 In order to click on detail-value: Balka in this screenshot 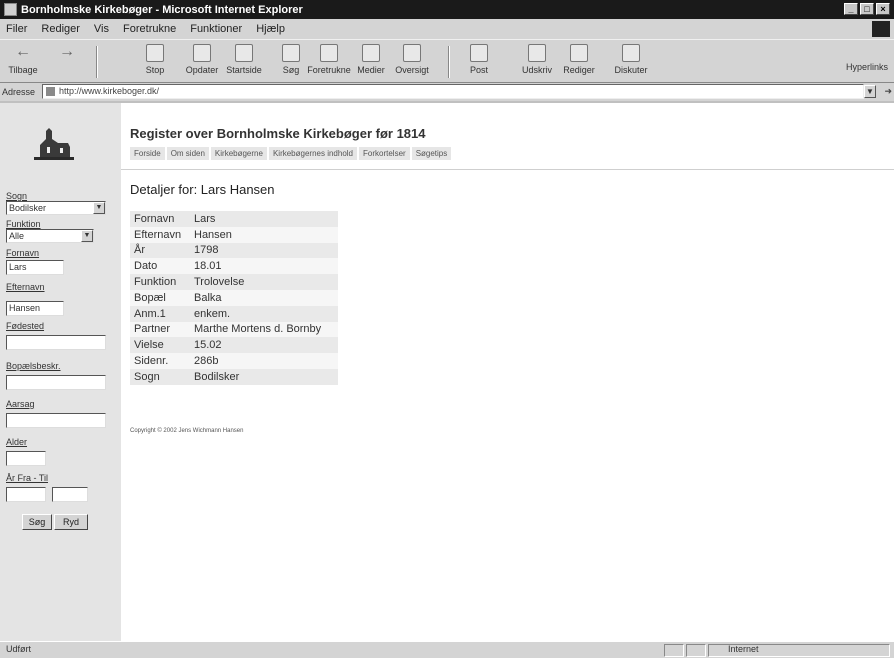, I will do `click(264, 297)`.